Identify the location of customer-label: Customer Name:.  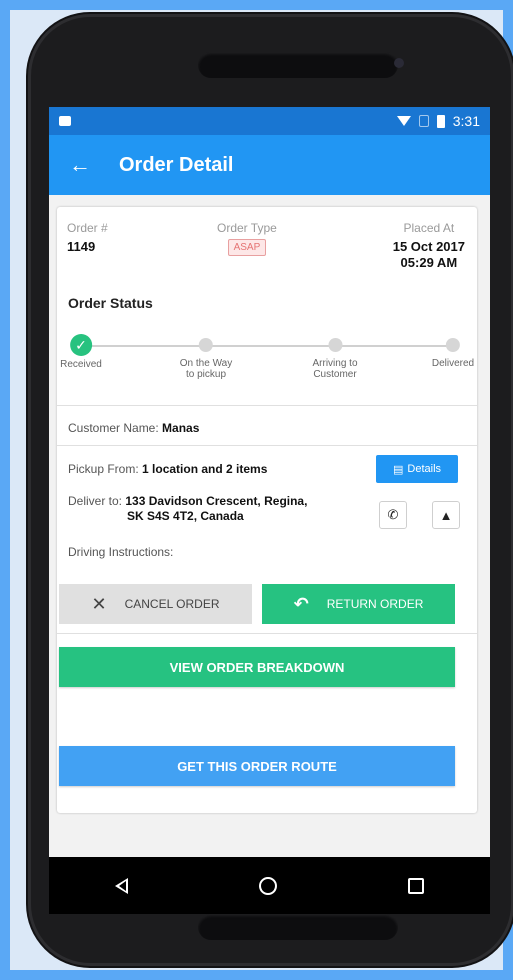
(113, 428).